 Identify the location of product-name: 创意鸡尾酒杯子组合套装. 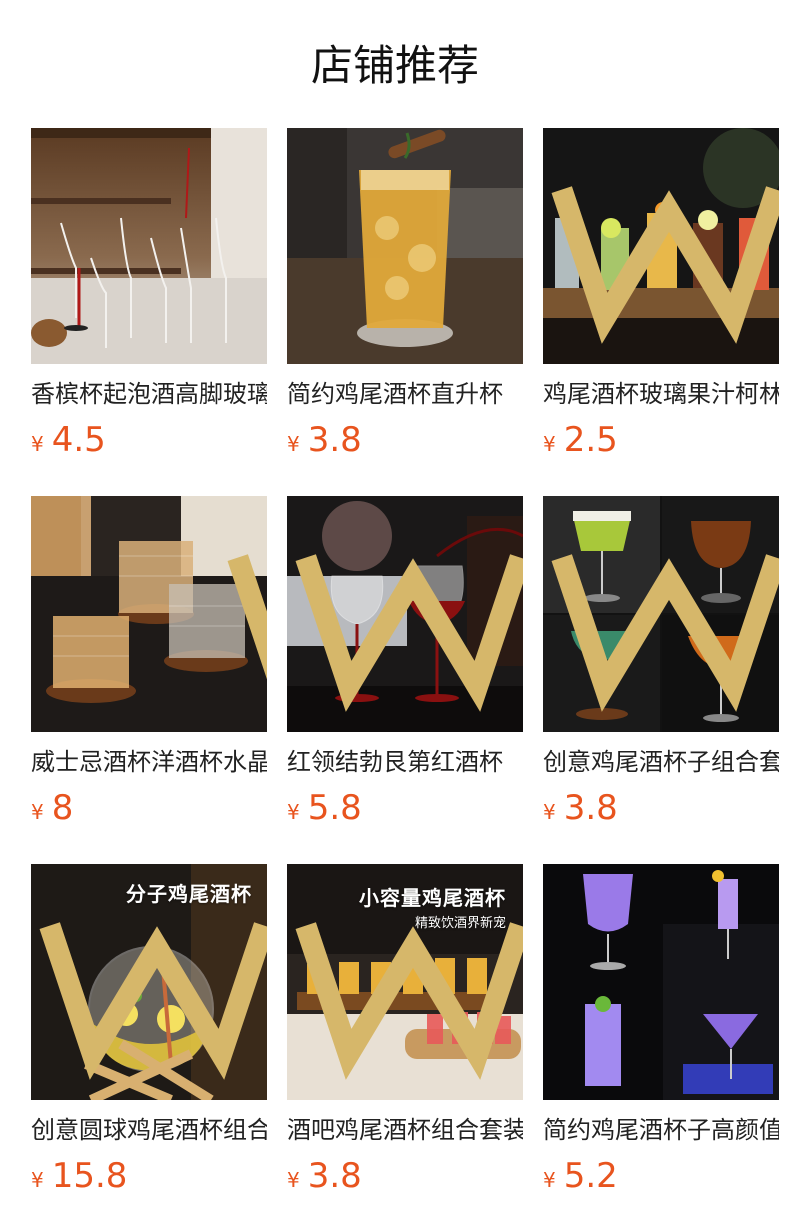
(661, 762).